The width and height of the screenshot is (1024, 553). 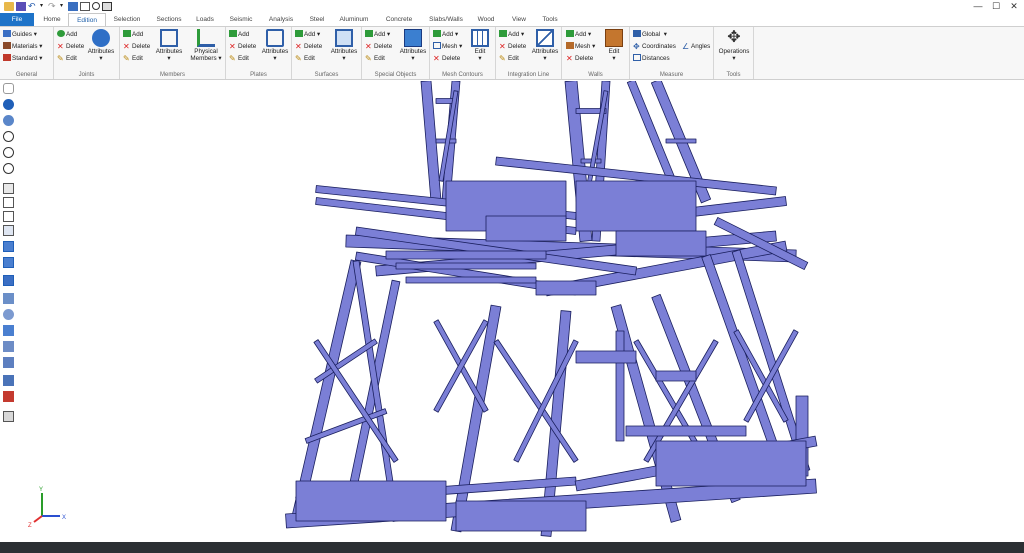 What do you see at coordinates (8, 202) in the screenshot?
I see `view-back-icon` at bounding box center [8, 202].